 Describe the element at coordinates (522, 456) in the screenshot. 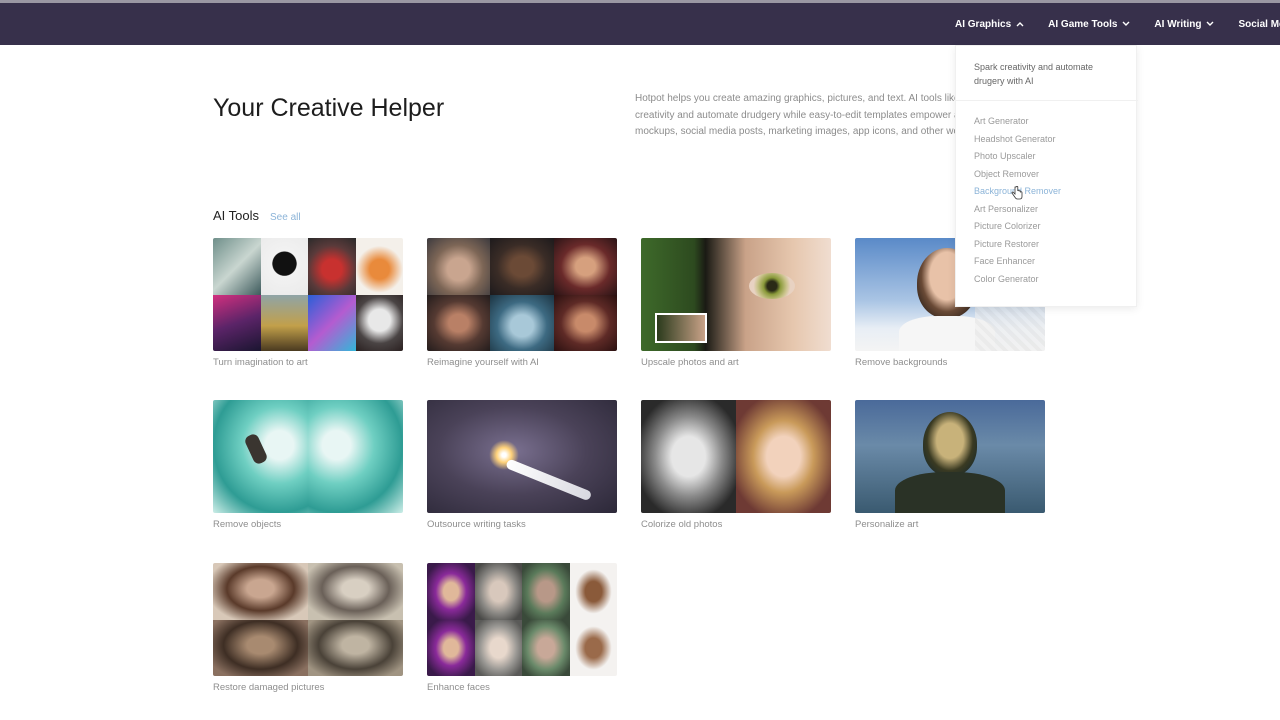

I see `pen-sparks-thumbnail` at that location.